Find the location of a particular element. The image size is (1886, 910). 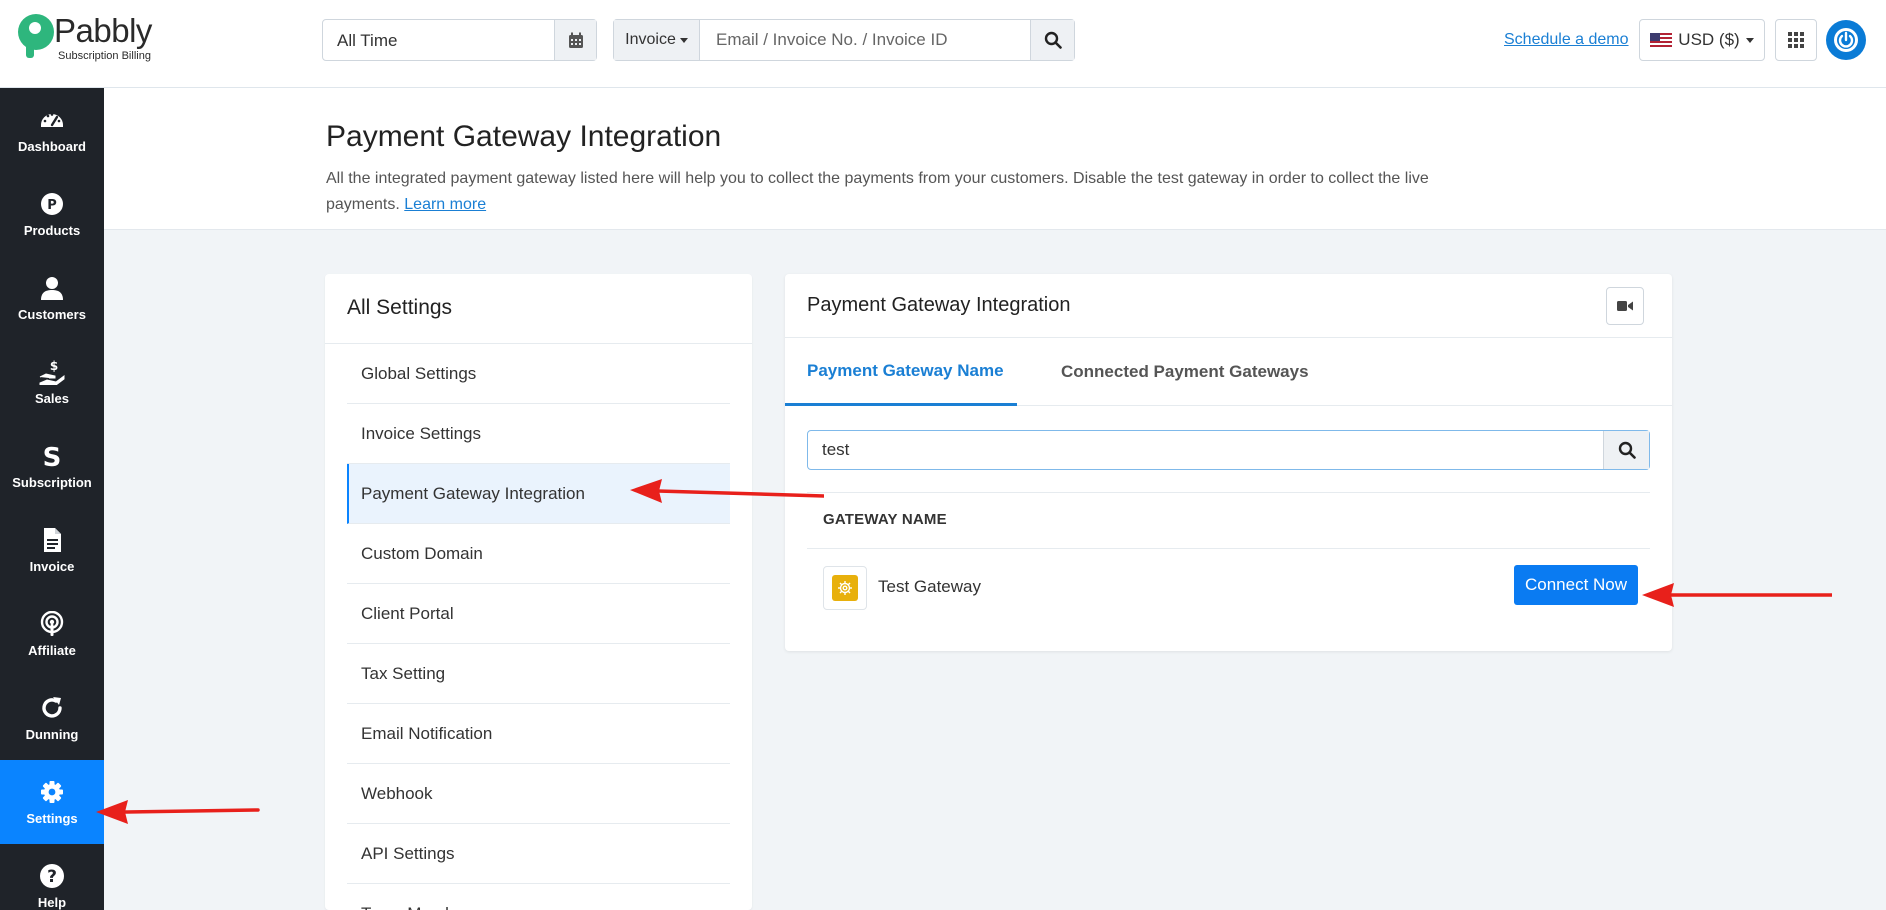

sidebar-item-help: ? Help is located at coordinates (52, 877).